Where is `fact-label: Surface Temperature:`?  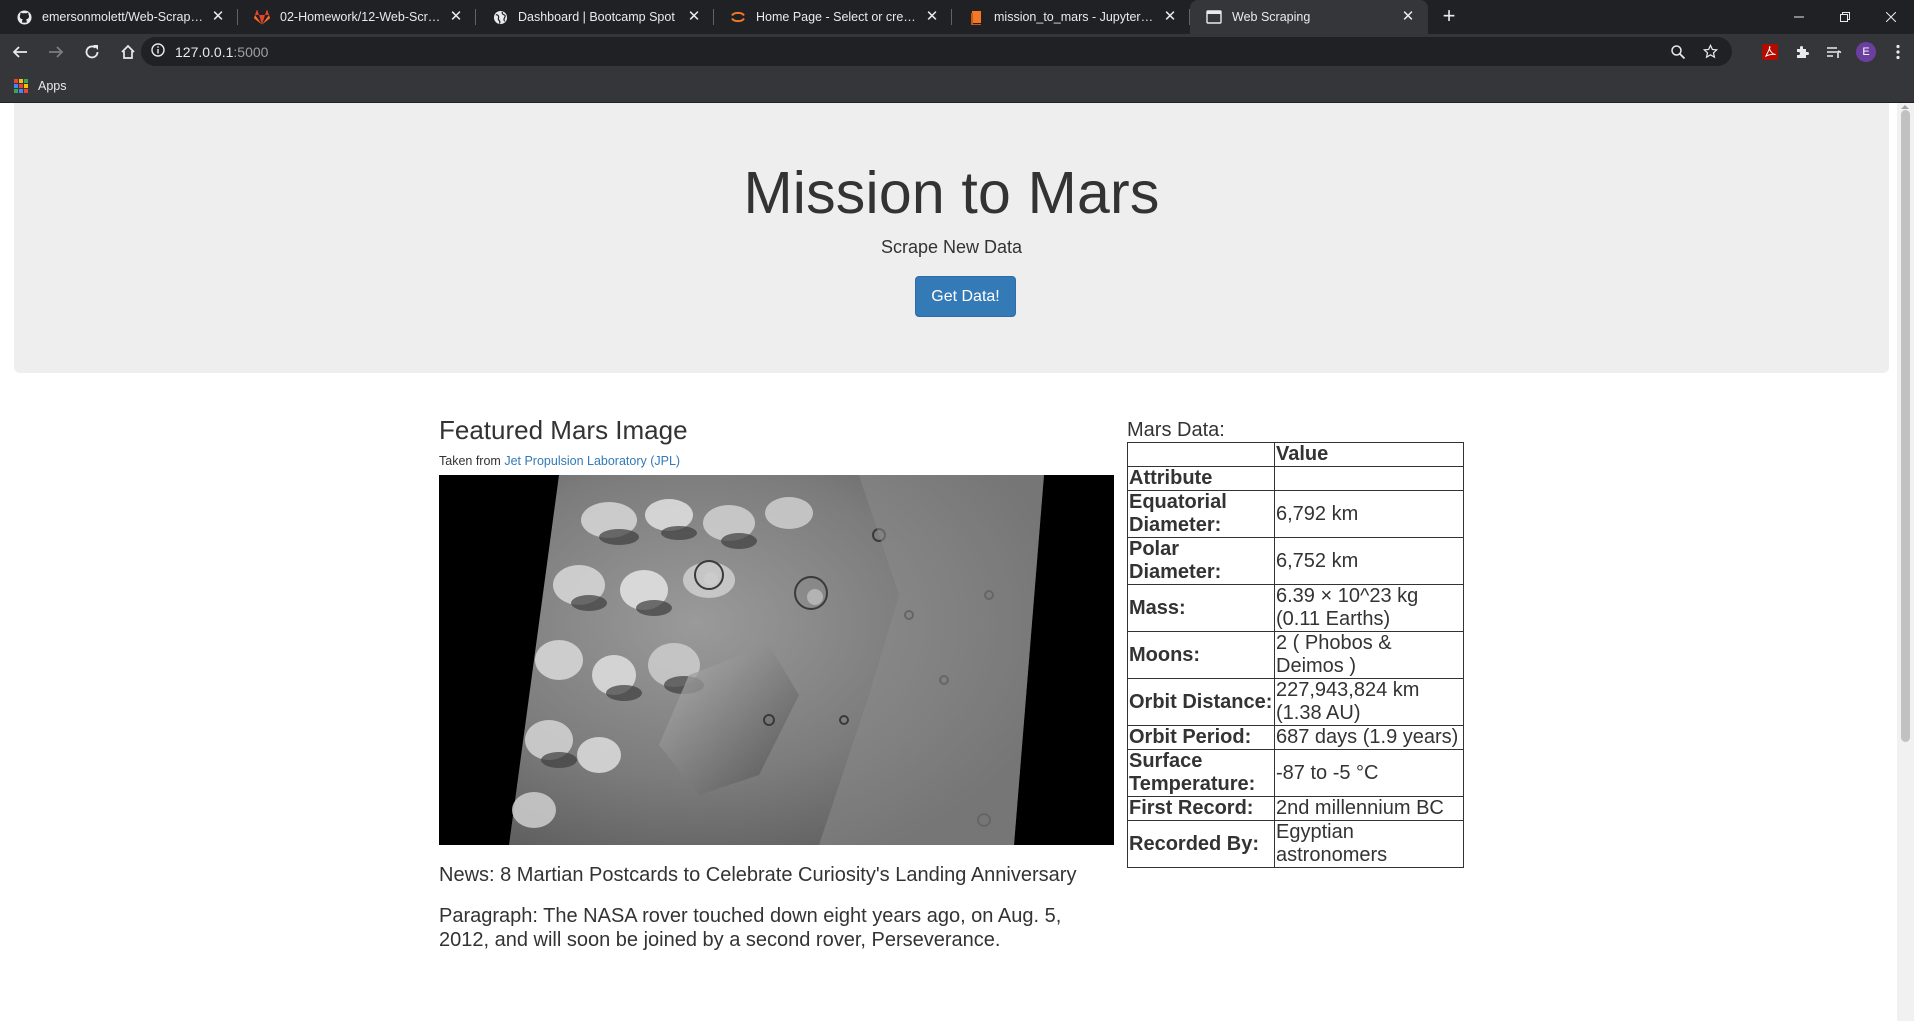 fact-label: Surface Temperature: is located at coordinates (1201, 773).